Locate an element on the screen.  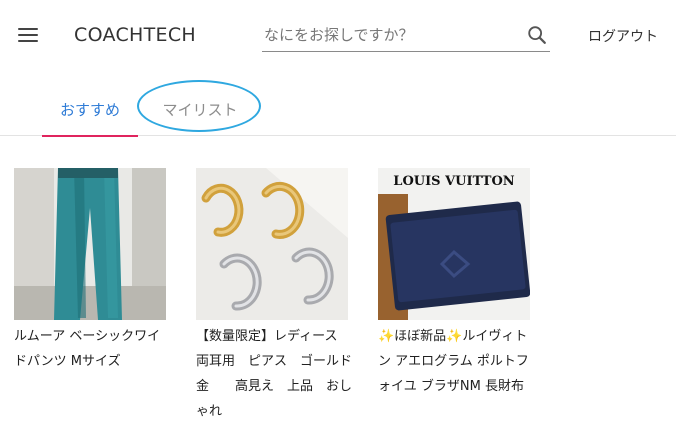
logout-button: ログアウト is located at coordinates (623, 36).